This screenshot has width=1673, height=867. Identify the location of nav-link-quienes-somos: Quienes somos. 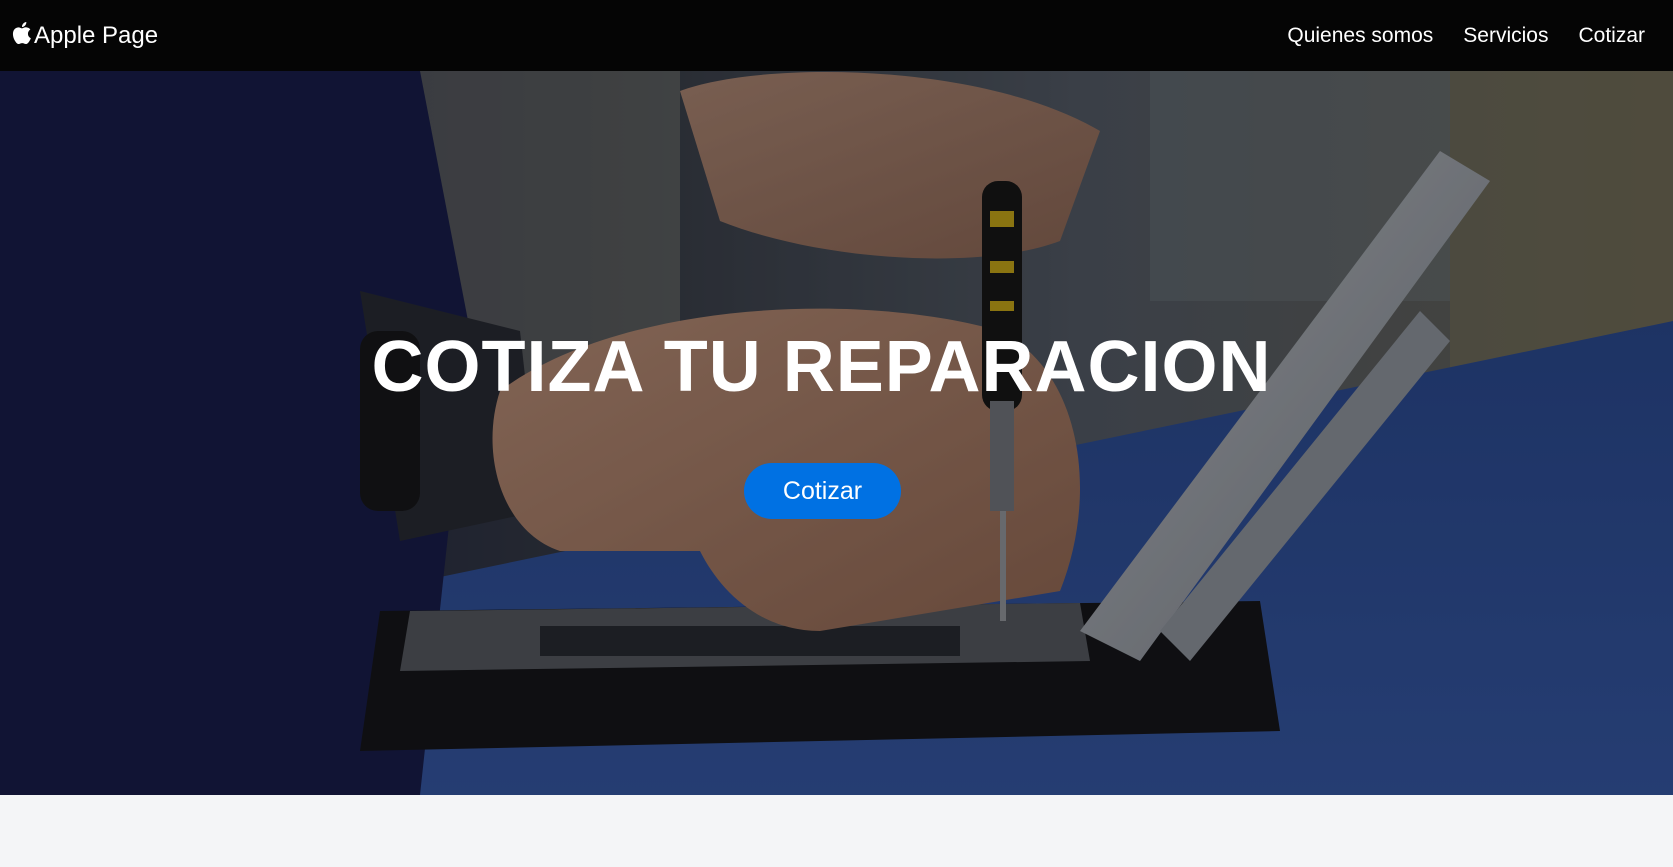
(1360, 36).